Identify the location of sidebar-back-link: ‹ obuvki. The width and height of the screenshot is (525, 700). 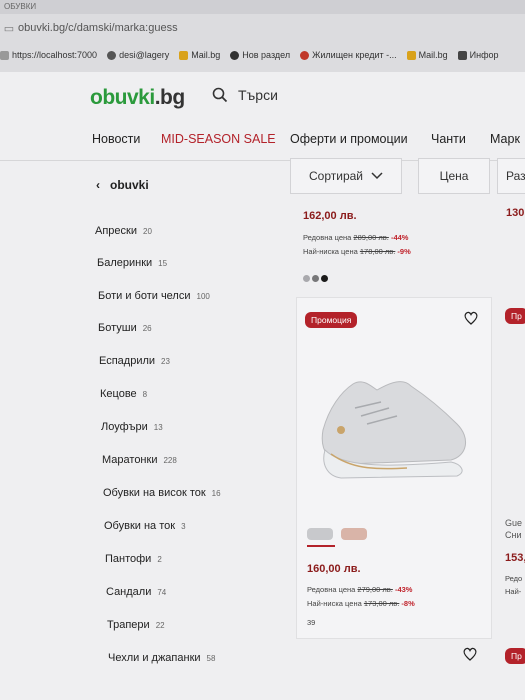
(122, 185).